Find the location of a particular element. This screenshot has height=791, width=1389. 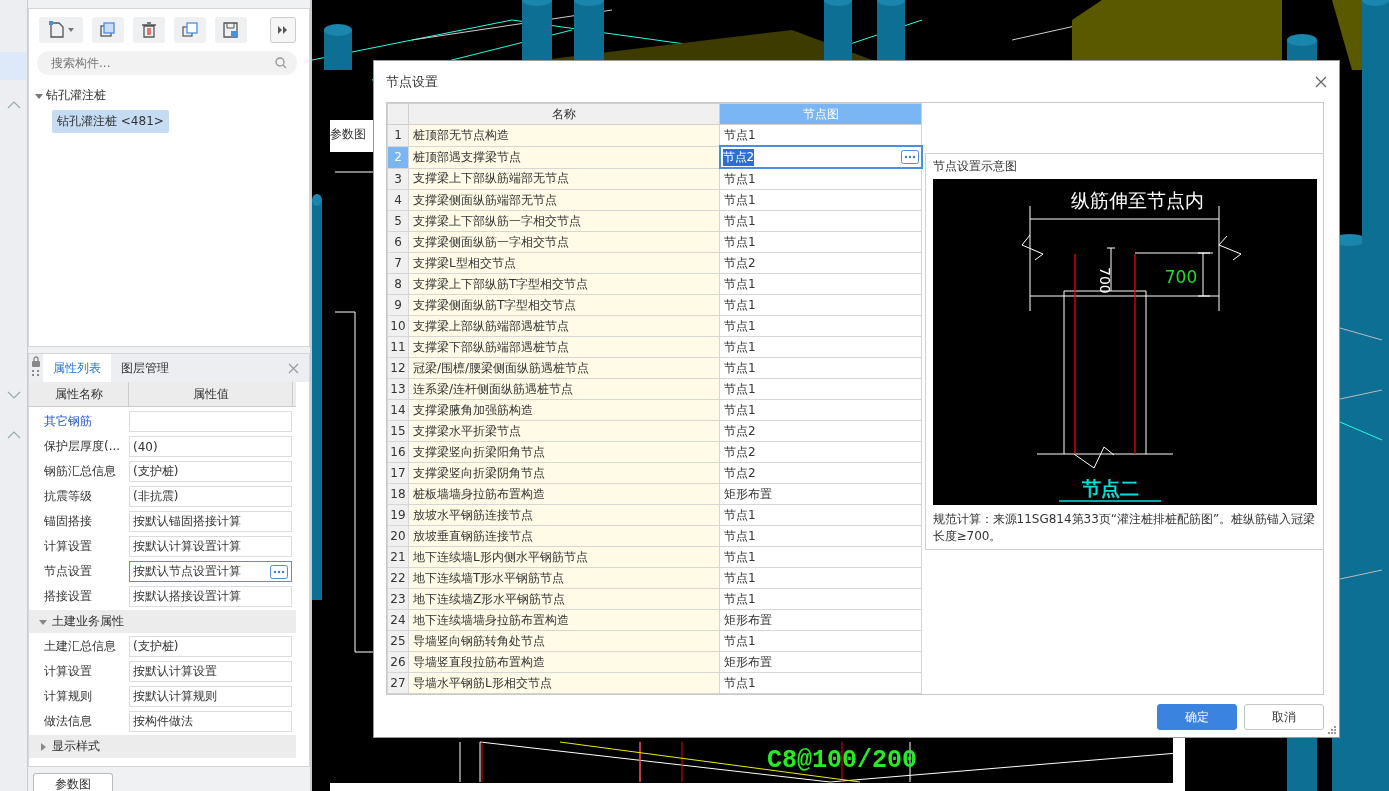

resize-grip-icon is located at coordinates (1332, 730).